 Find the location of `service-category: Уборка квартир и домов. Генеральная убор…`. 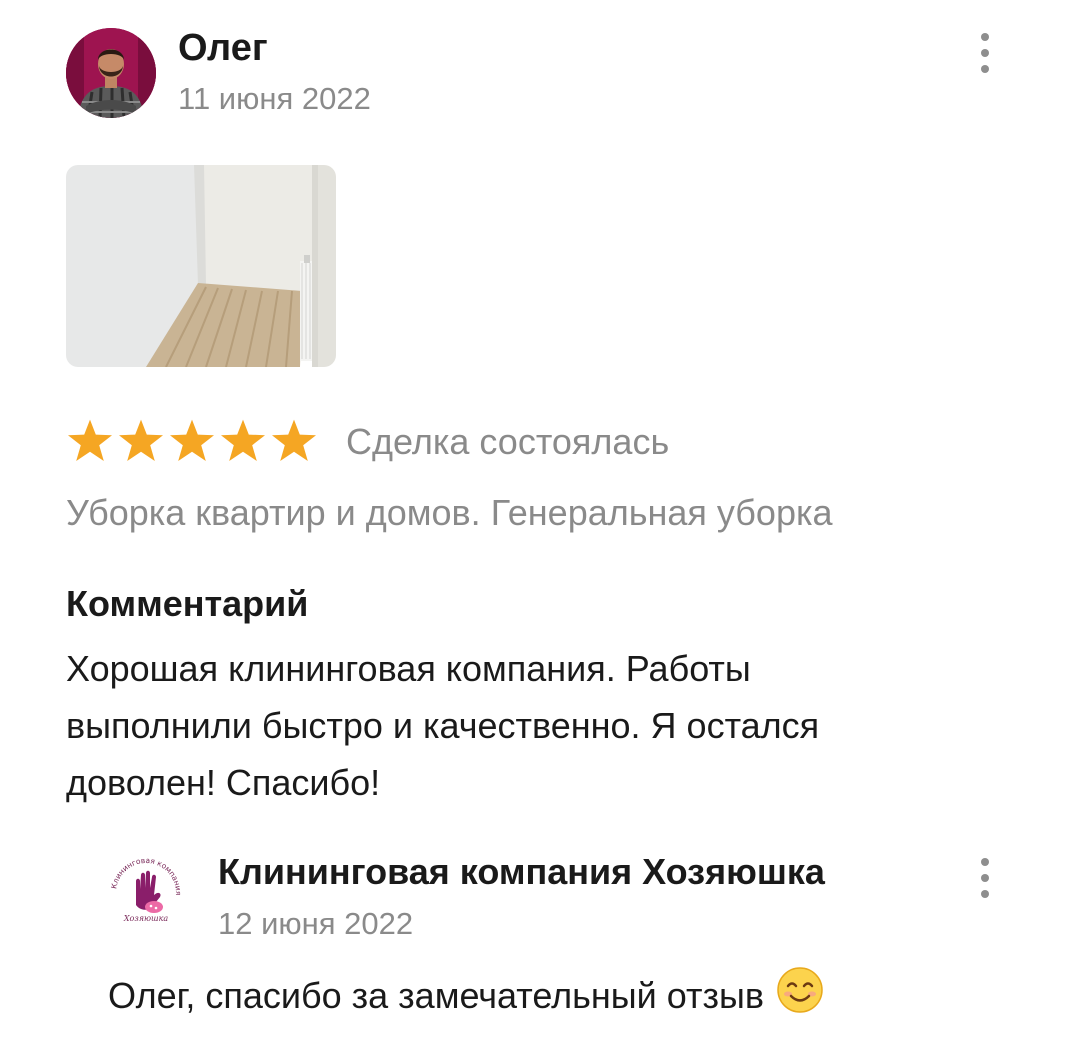

service-category: Уборка квартир и домов. Генеральная убор… is located at coordinates (449, 512).